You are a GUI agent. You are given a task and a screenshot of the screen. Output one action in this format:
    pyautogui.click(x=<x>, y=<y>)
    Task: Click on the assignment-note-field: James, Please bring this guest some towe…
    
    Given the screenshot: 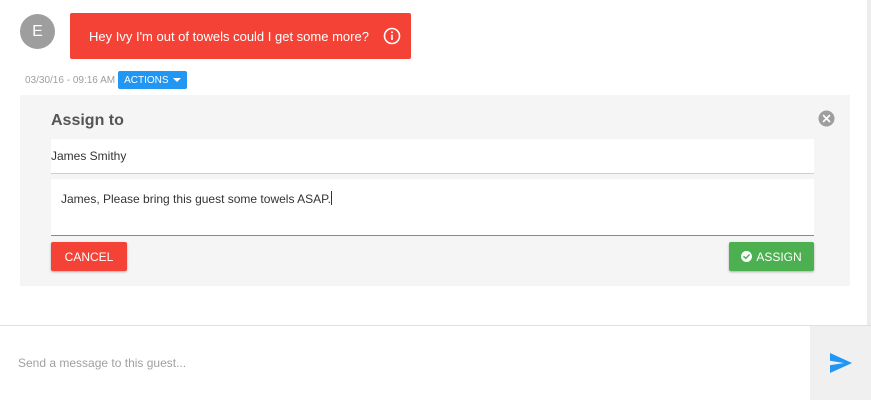 What is the action you would take?
    pyautogui.click(x=432, y=207)
    